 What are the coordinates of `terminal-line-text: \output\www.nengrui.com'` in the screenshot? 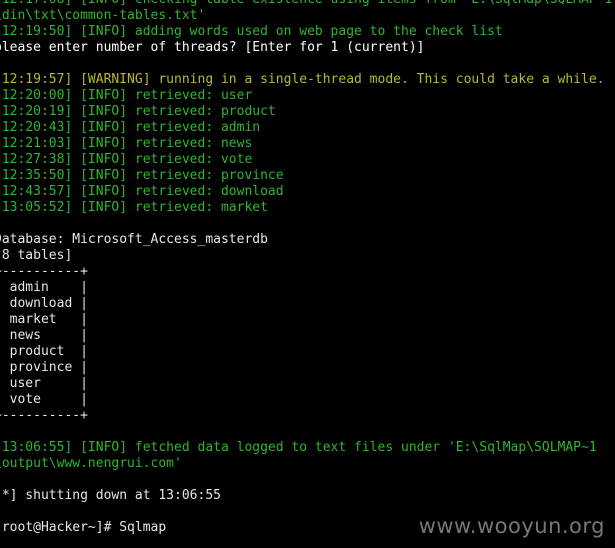 It's located at (91, 463).